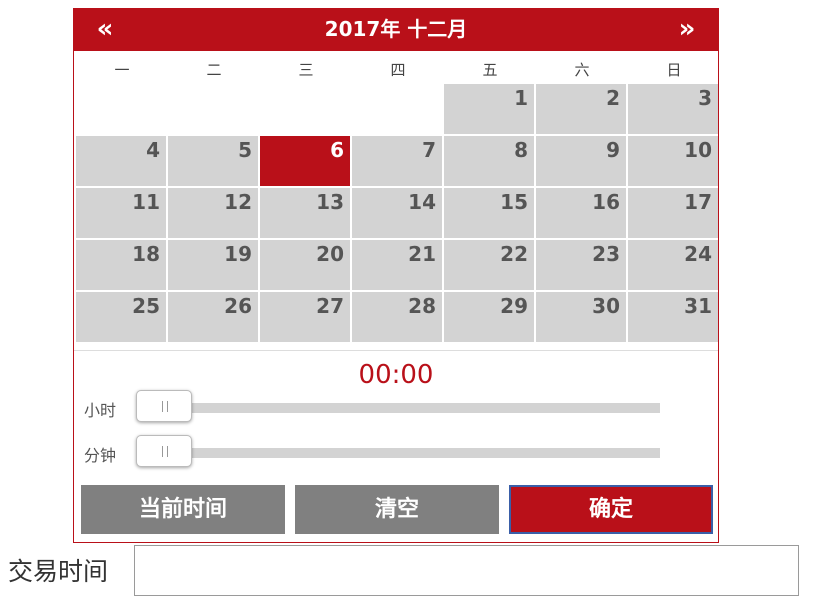  What do you see at coordinates (398, 453) in the screenshot?
I see `minute-slider-track` at bounding box center [398, 453].